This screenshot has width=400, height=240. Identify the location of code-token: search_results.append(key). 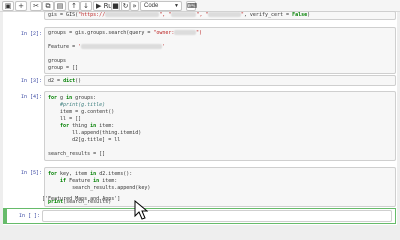
(99, 188).